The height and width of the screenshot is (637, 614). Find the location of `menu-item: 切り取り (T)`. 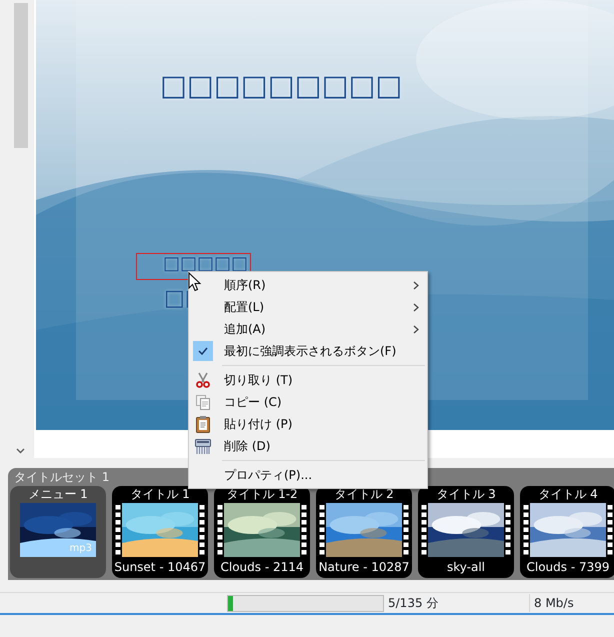

menu-item: 切り取り (T) is located at coordinates (308, 380).